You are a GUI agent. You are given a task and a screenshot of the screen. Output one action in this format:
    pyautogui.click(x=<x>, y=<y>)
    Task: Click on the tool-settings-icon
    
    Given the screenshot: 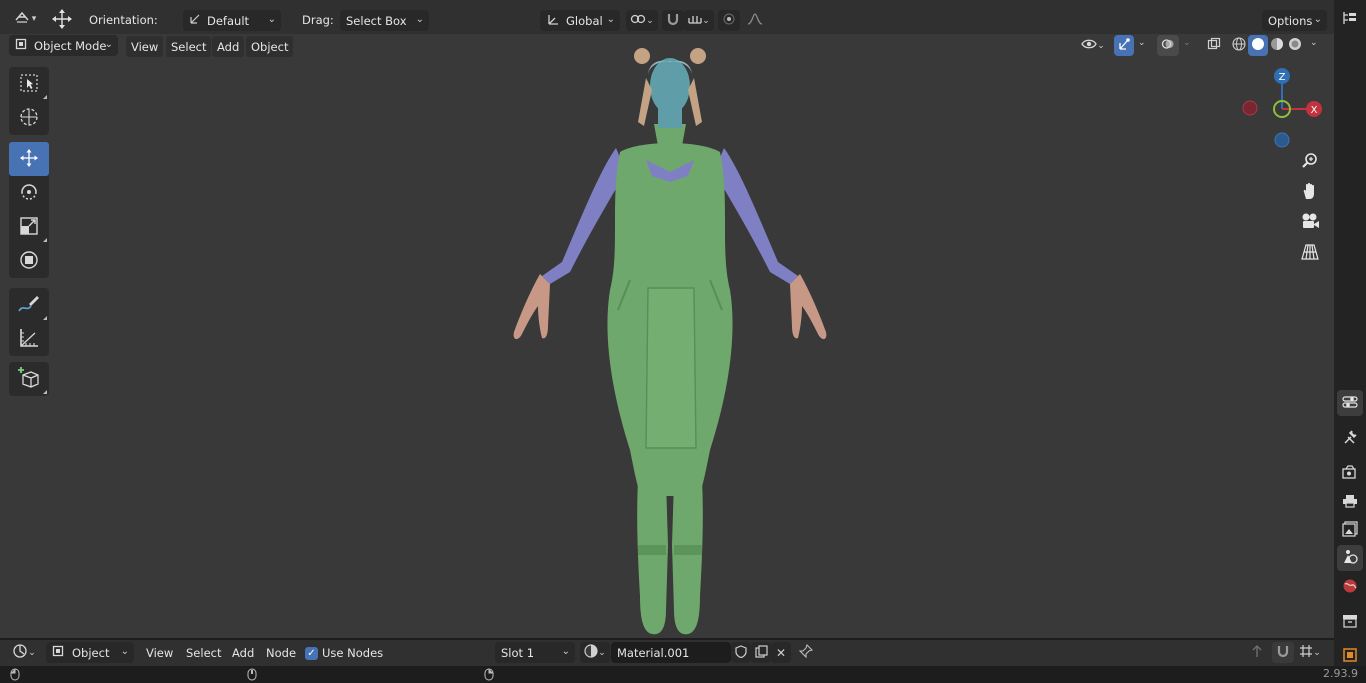 What is the action you would take?
    pyautogui.click(x=1350, y=403)
    